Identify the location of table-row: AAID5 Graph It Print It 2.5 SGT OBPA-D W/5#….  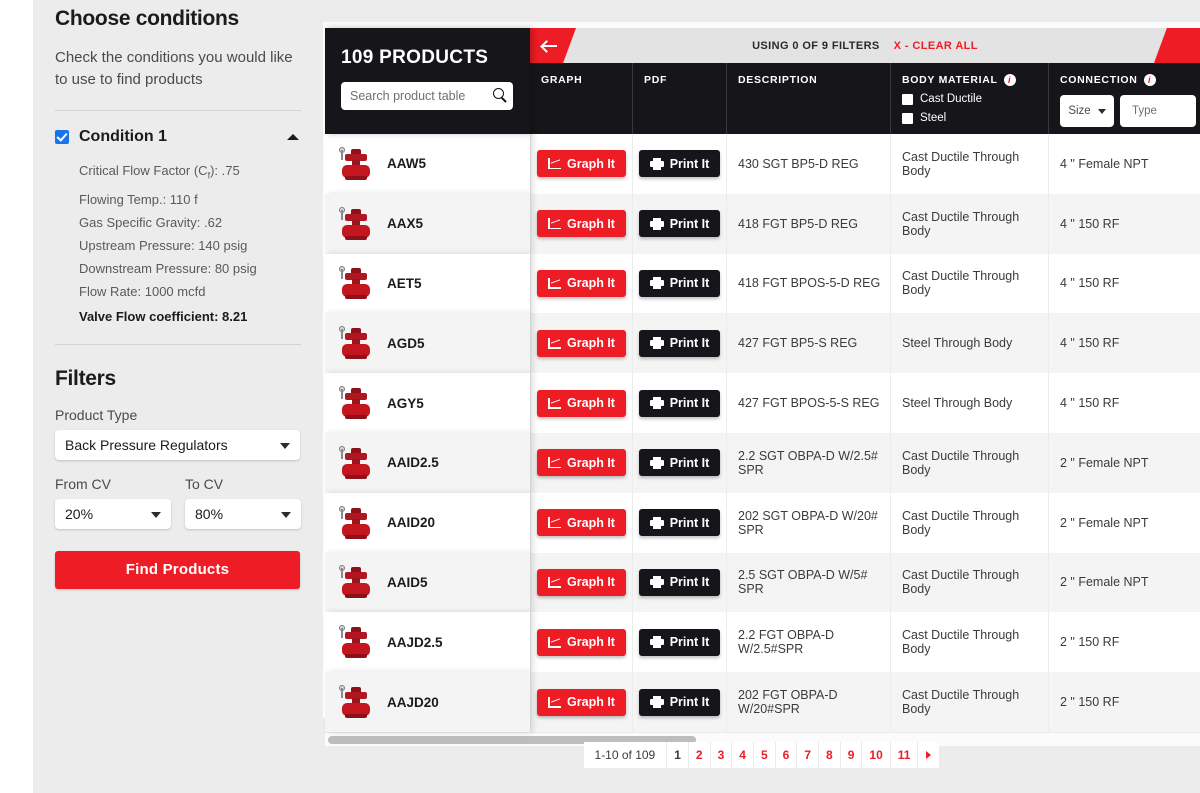
(762, 582).